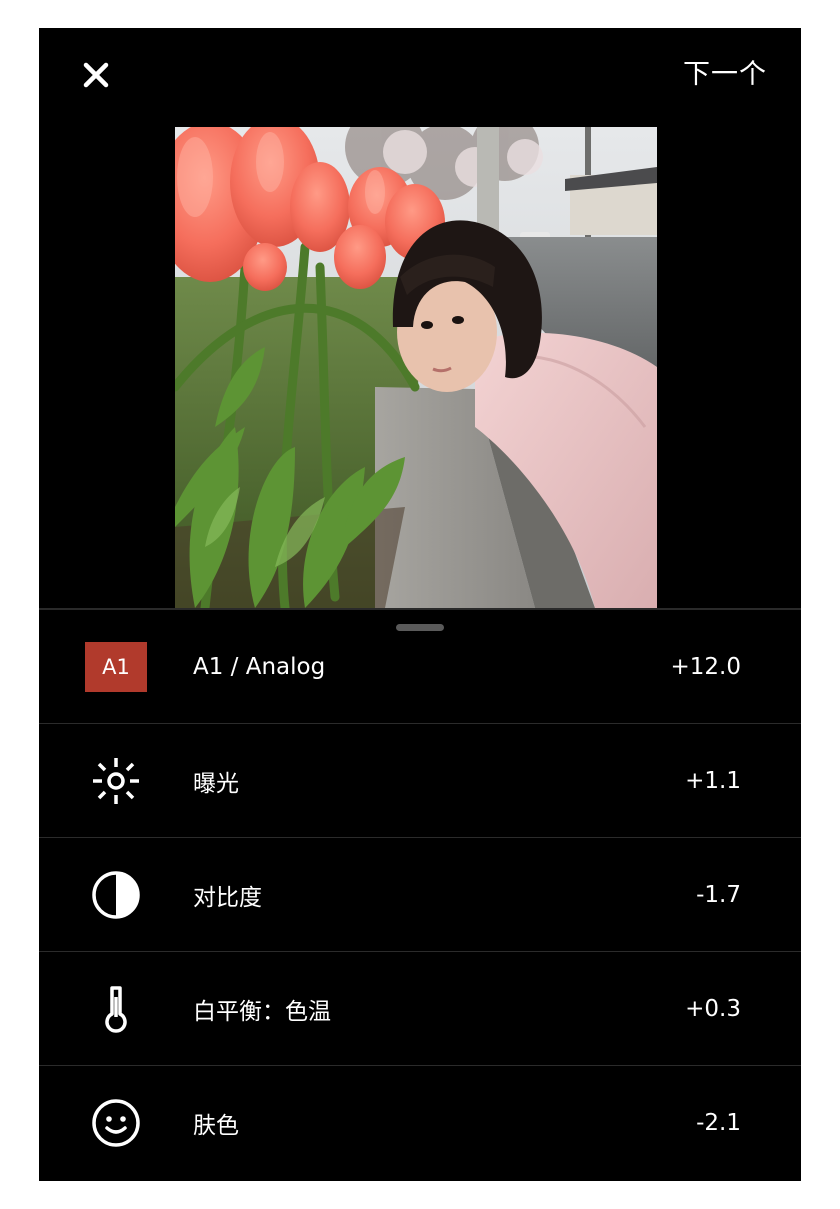 This screenshot has width=840, height=1209. I want to click on adjustment-row-exposure: 曝光 +1.1, so click(420, 781).